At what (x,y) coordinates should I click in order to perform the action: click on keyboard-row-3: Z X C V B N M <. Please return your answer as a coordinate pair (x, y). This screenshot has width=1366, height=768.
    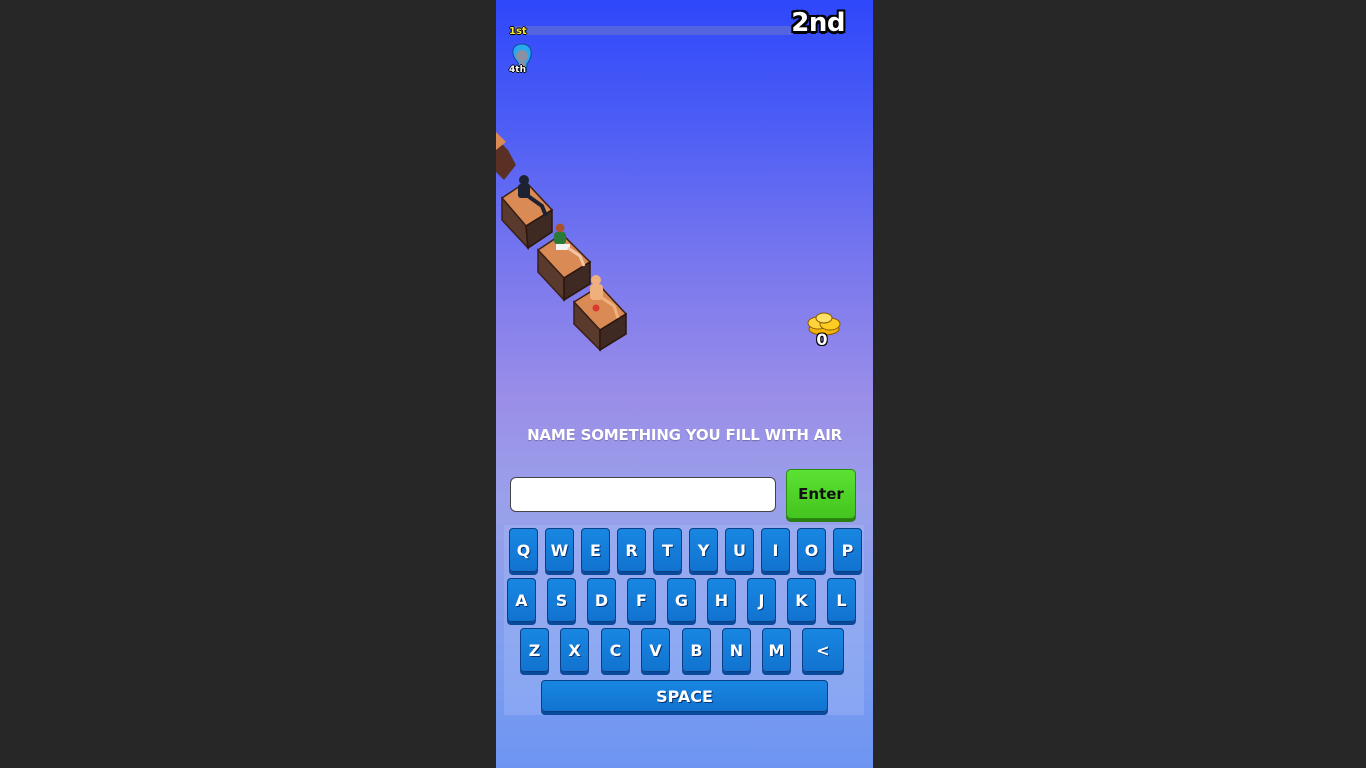
    Looking at the image, I should click on (684, 651).